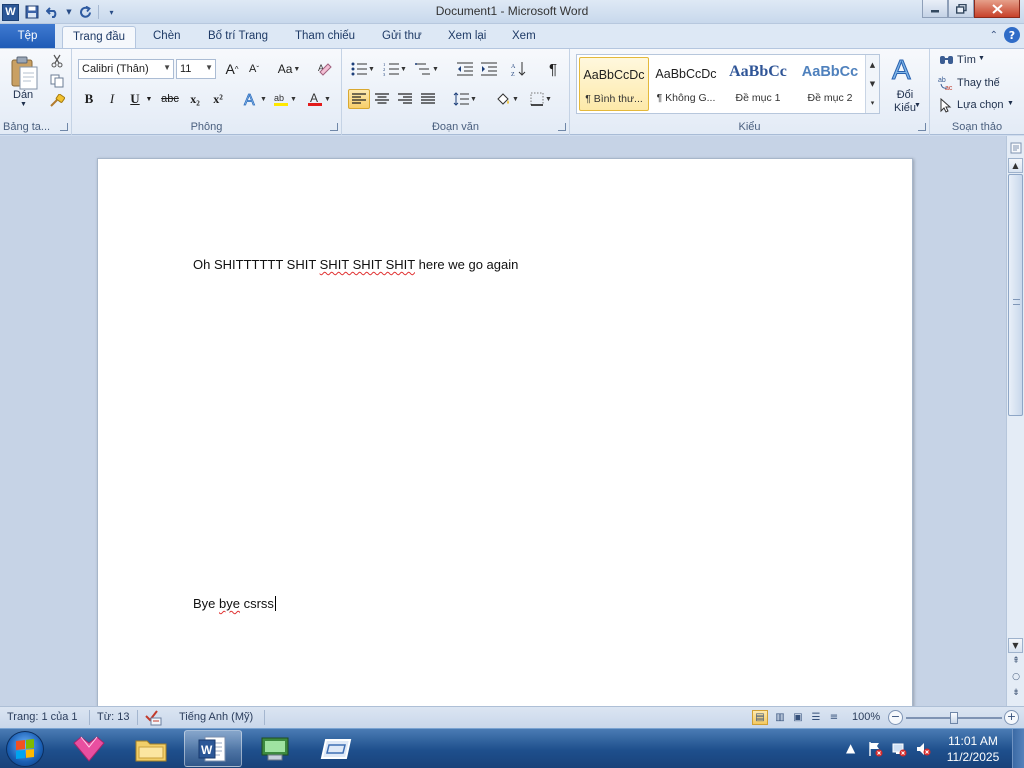 The height and width of the screenshot is (768, 1024). I want to click on highlight-icon: ab ▼, so click(285, 99).